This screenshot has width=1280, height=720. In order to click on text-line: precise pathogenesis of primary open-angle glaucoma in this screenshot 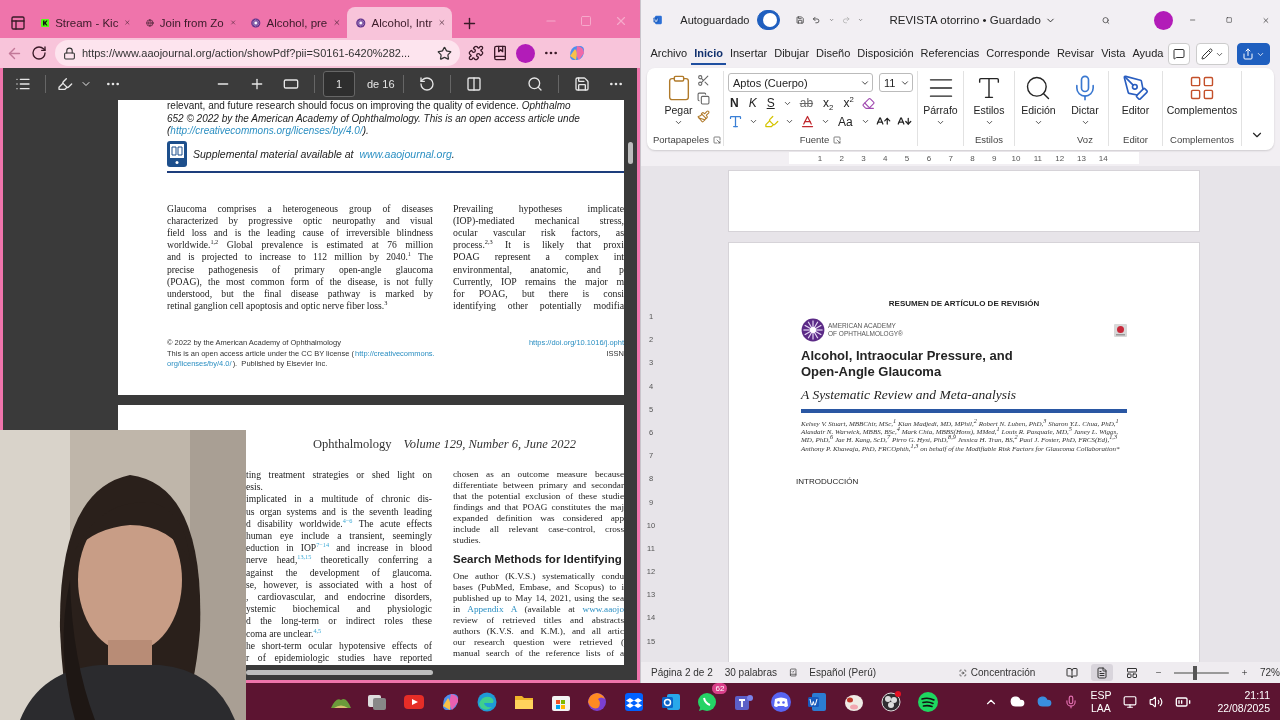, I will do `click(300, 269)`.